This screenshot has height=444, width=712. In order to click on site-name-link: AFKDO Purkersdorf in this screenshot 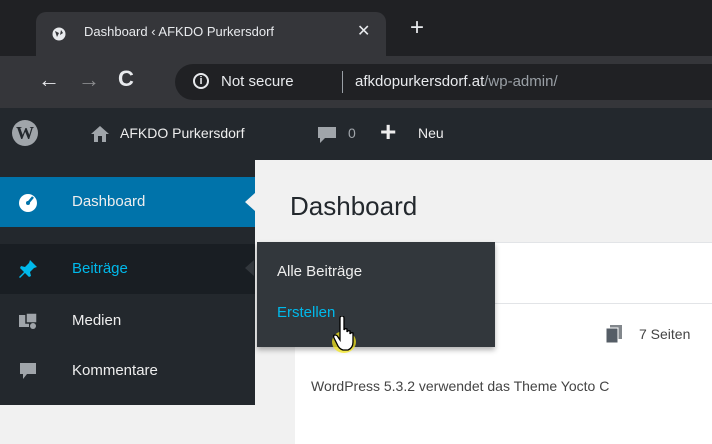, I will do `click(182, 133)`.